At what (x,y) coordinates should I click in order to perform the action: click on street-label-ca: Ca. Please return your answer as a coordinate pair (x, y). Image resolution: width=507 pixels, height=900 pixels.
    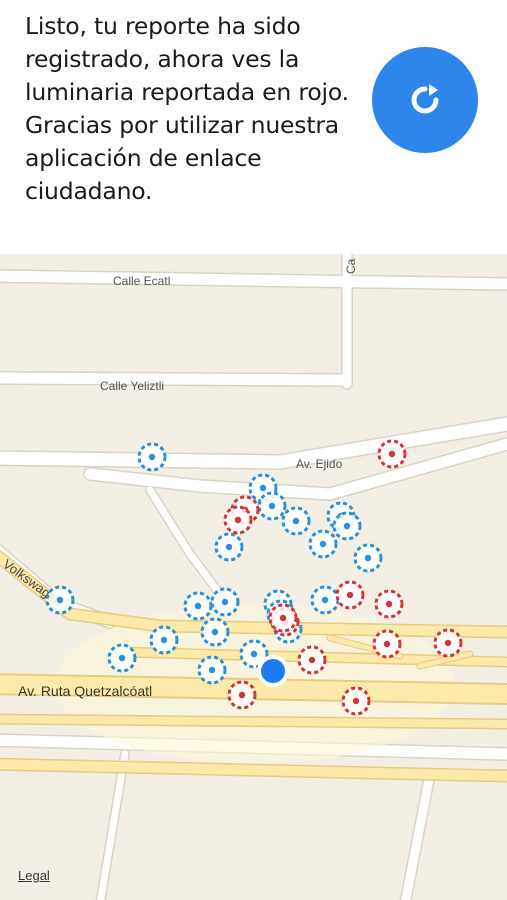
    Looking at the image, I should click on (351, 266).